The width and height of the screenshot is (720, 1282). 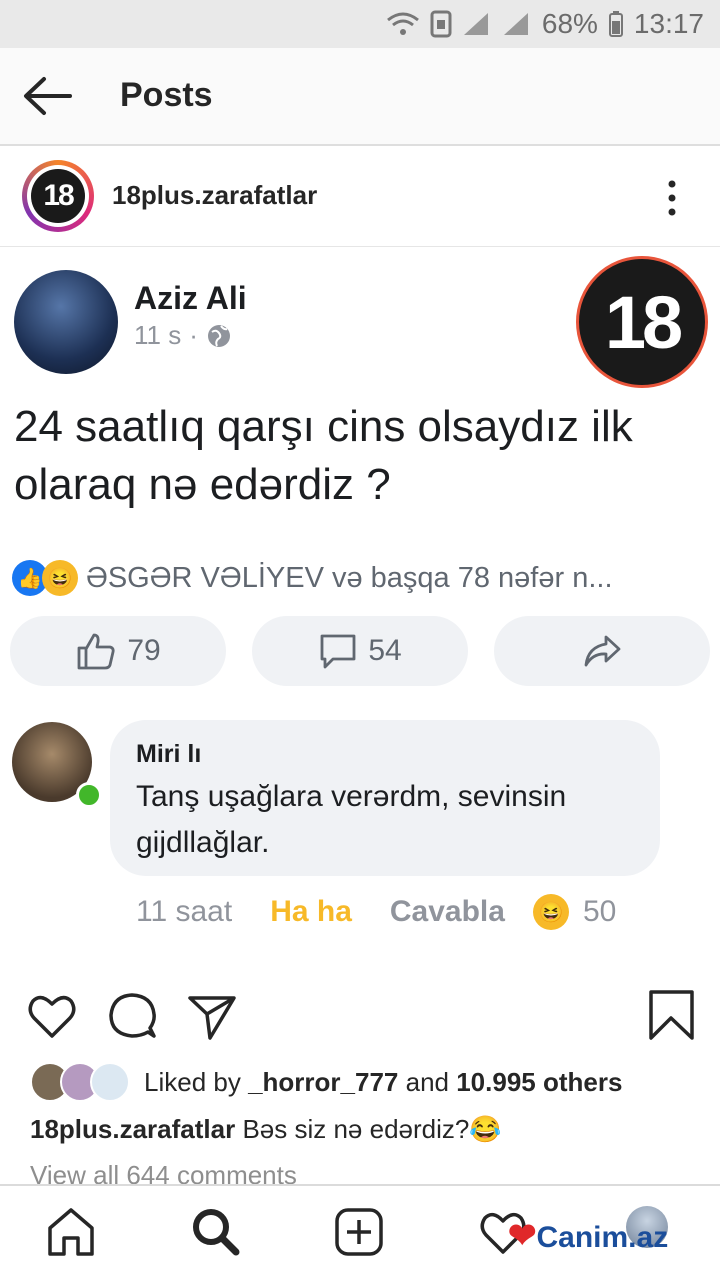 I want to click on back-arrow-icon, so click(x=47, y=96).